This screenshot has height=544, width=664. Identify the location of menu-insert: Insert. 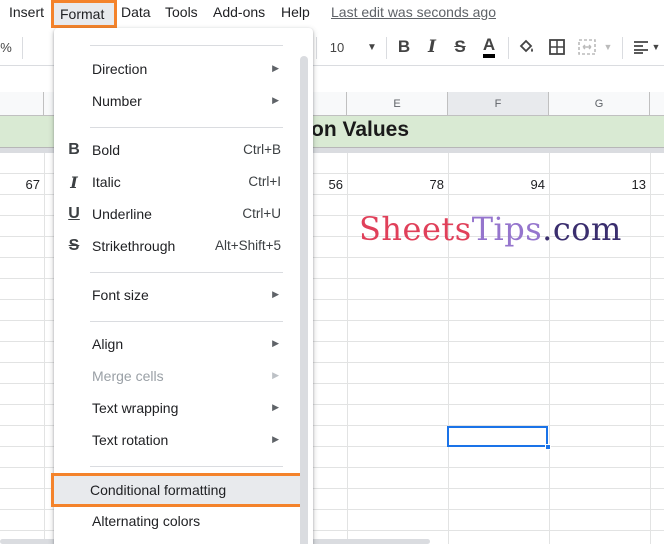
(26, 12).